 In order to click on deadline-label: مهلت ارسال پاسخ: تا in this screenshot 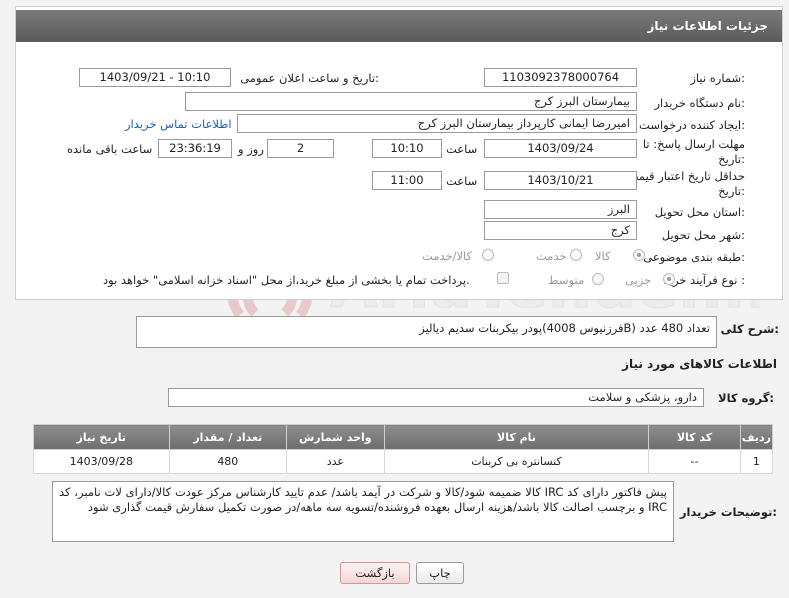, I will do `click(693, 144)`.